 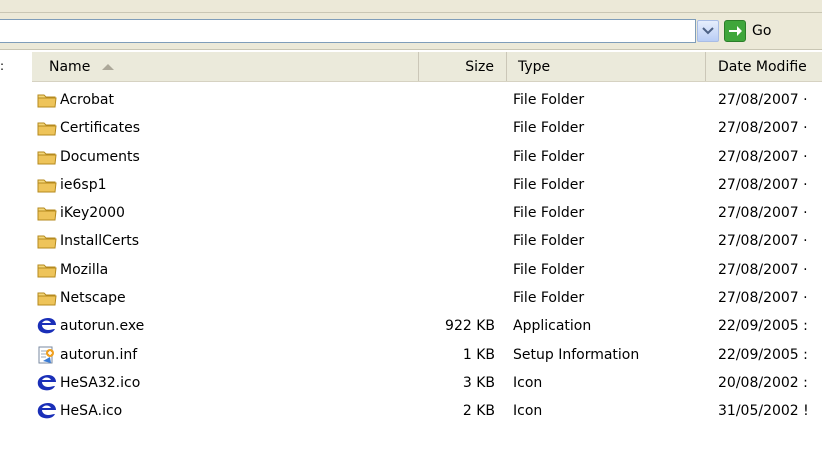 I want to click on file-name-cell: Documents, so click(x=226, y=157).